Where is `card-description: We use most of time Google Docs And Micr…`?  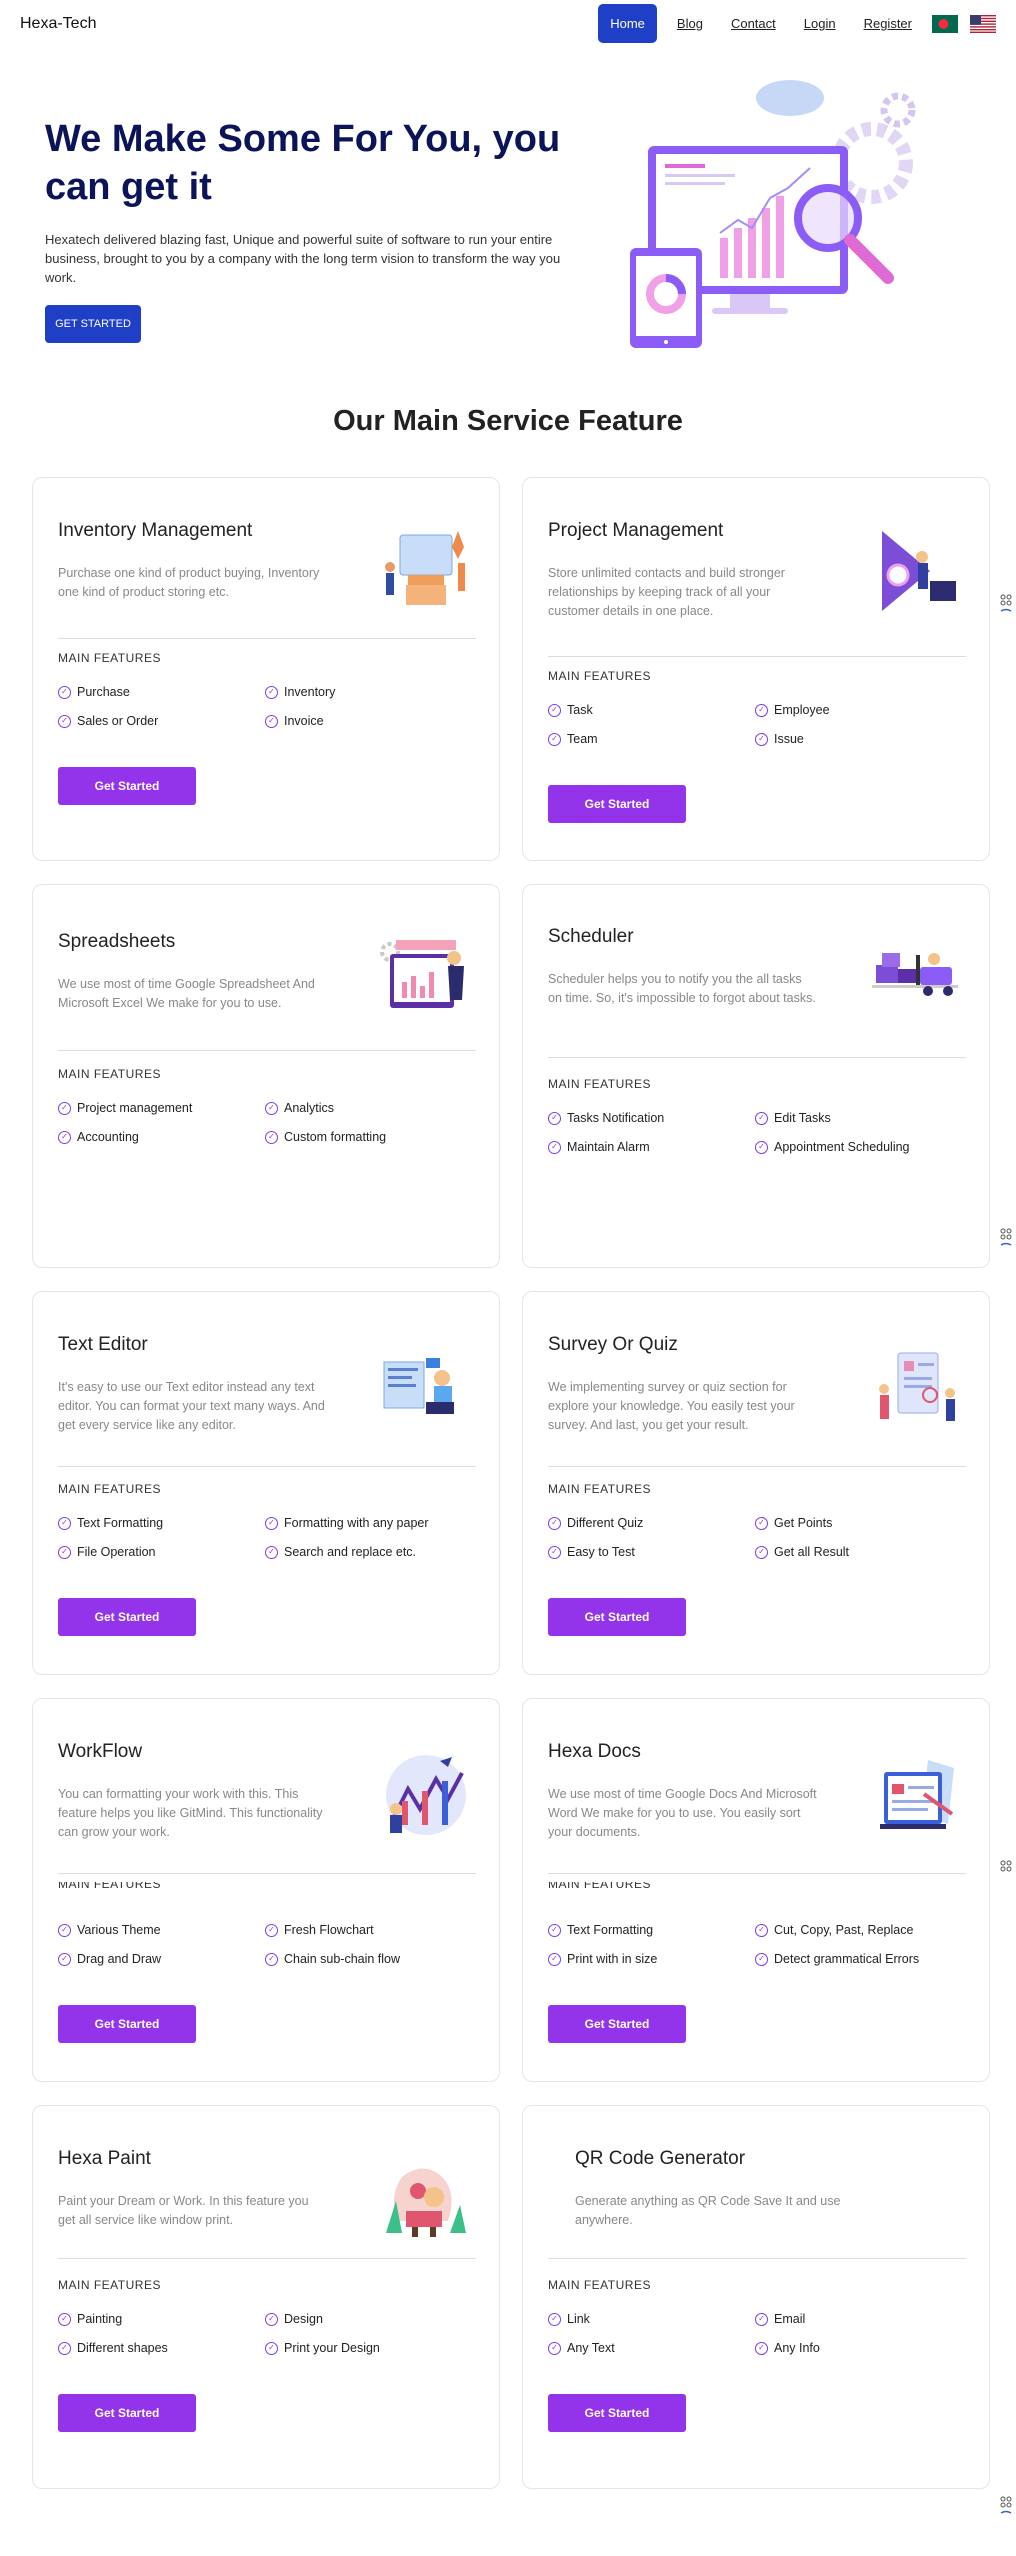
card-description: We use most of time Google Docs And Micr… is located at coordinates (682, 1813).